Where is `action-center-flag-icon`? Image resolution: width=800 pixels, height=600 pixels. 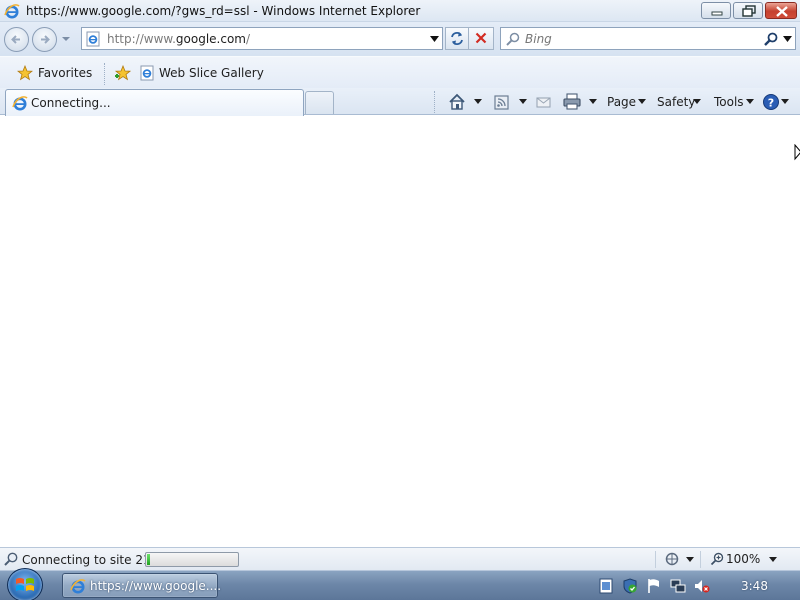 action-center-flag-icon is located at coordinates (654, 586).